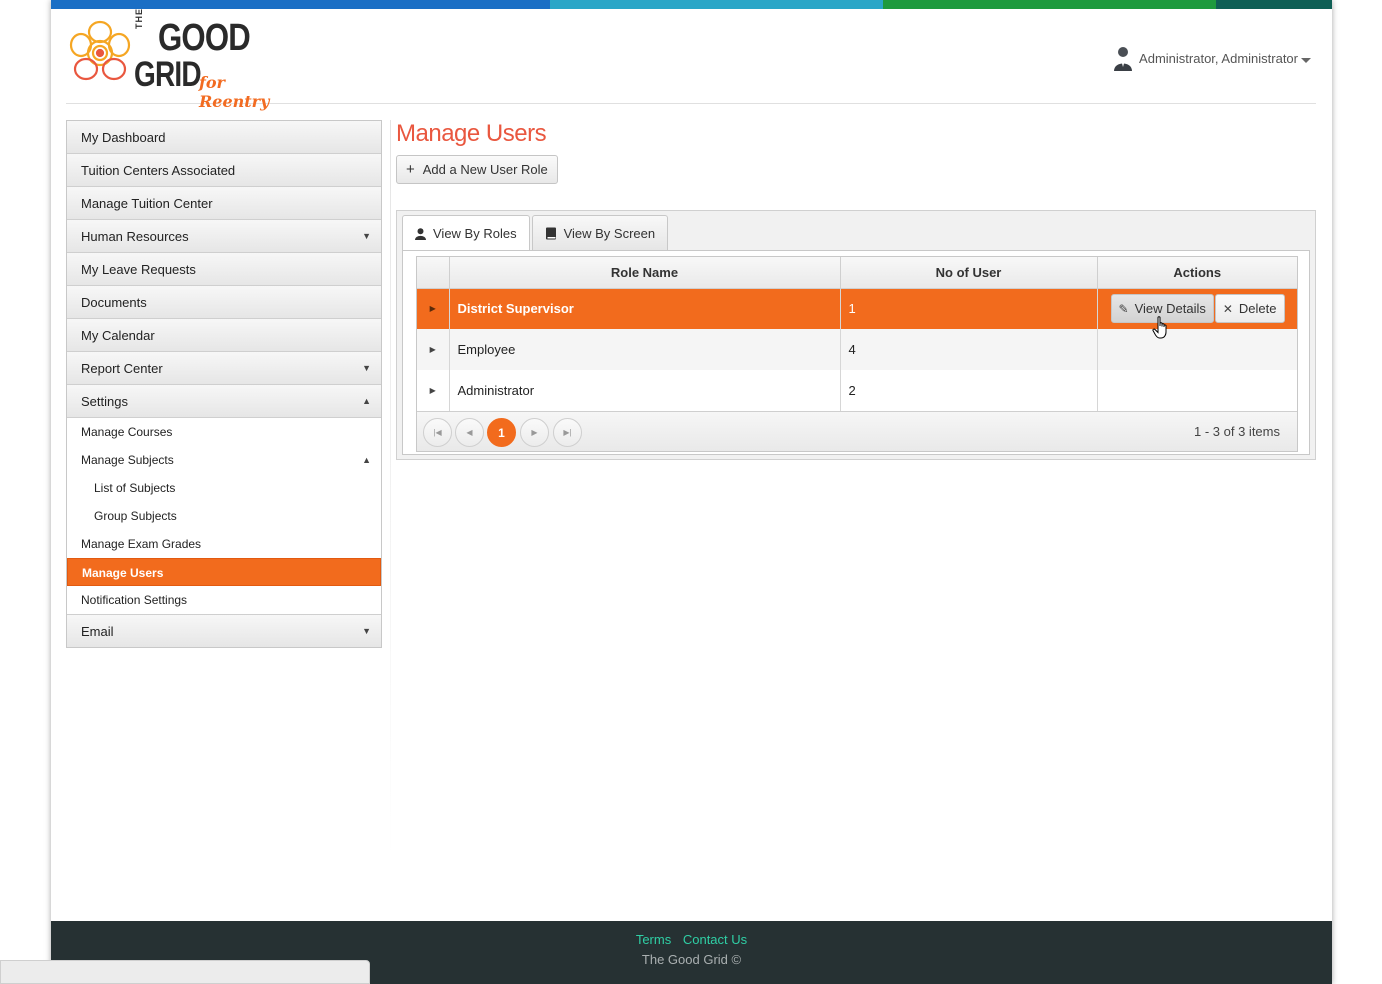 This screenshot has width=1382, height=984. What do you see at coordinates (123, 573) in the screenshot?
I see `submenu-item-label: Manage Users` at bounding box center [123, 573].